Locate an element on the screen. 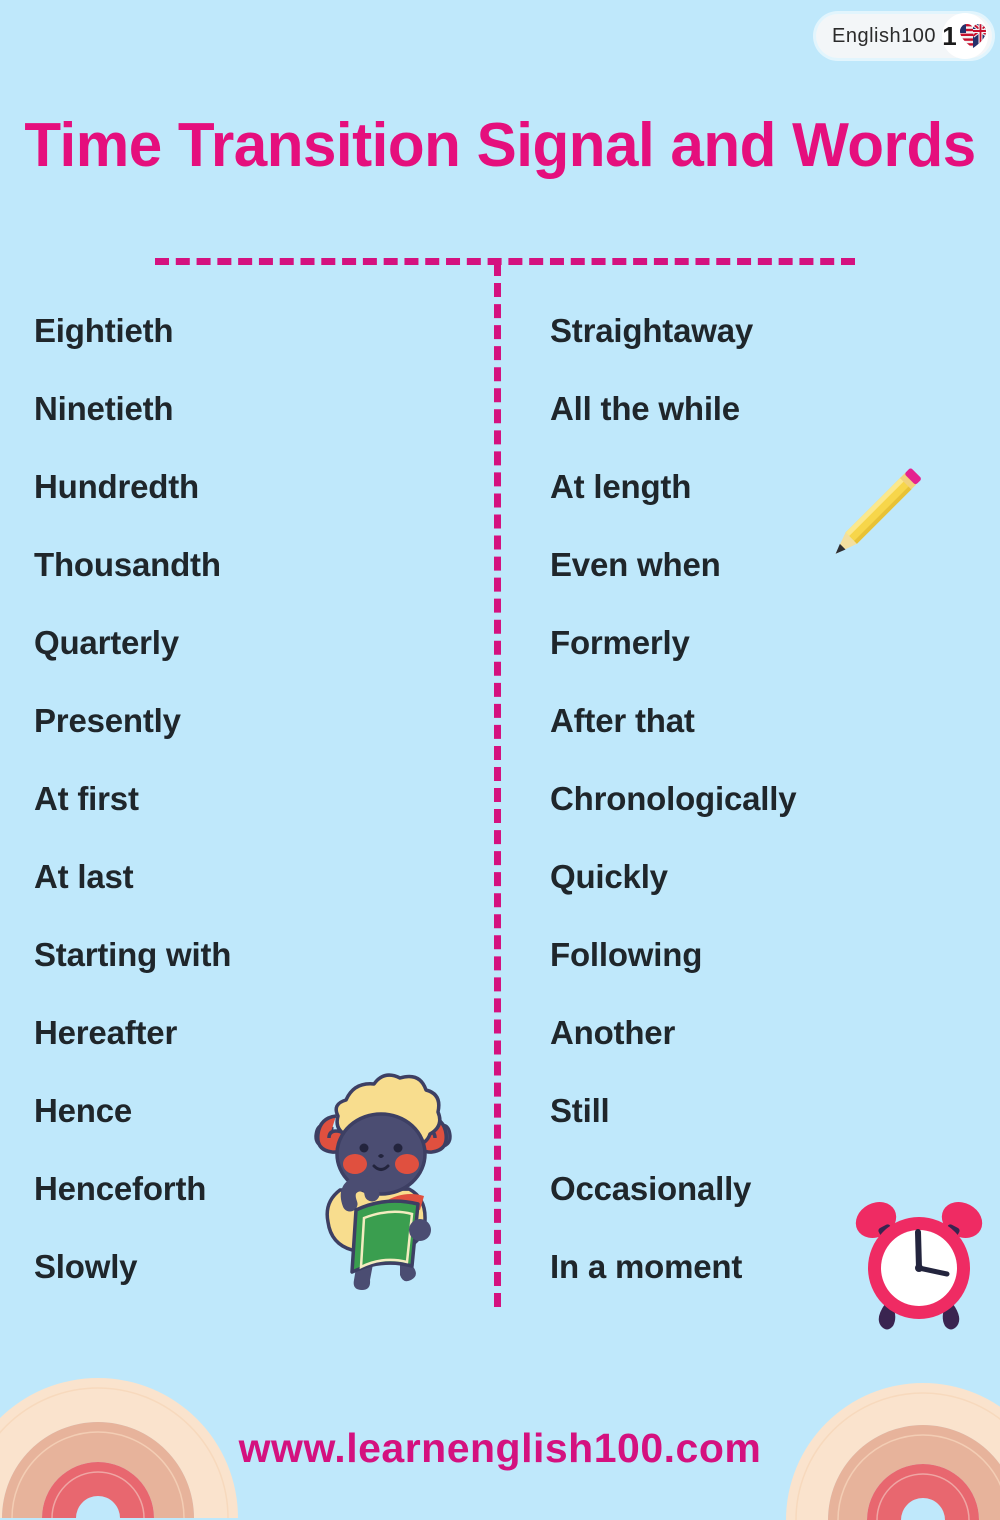 This screenshot has height=1520, width=1000. page-title: Time Transition Signal and Words is located at coordinates (500, 145).